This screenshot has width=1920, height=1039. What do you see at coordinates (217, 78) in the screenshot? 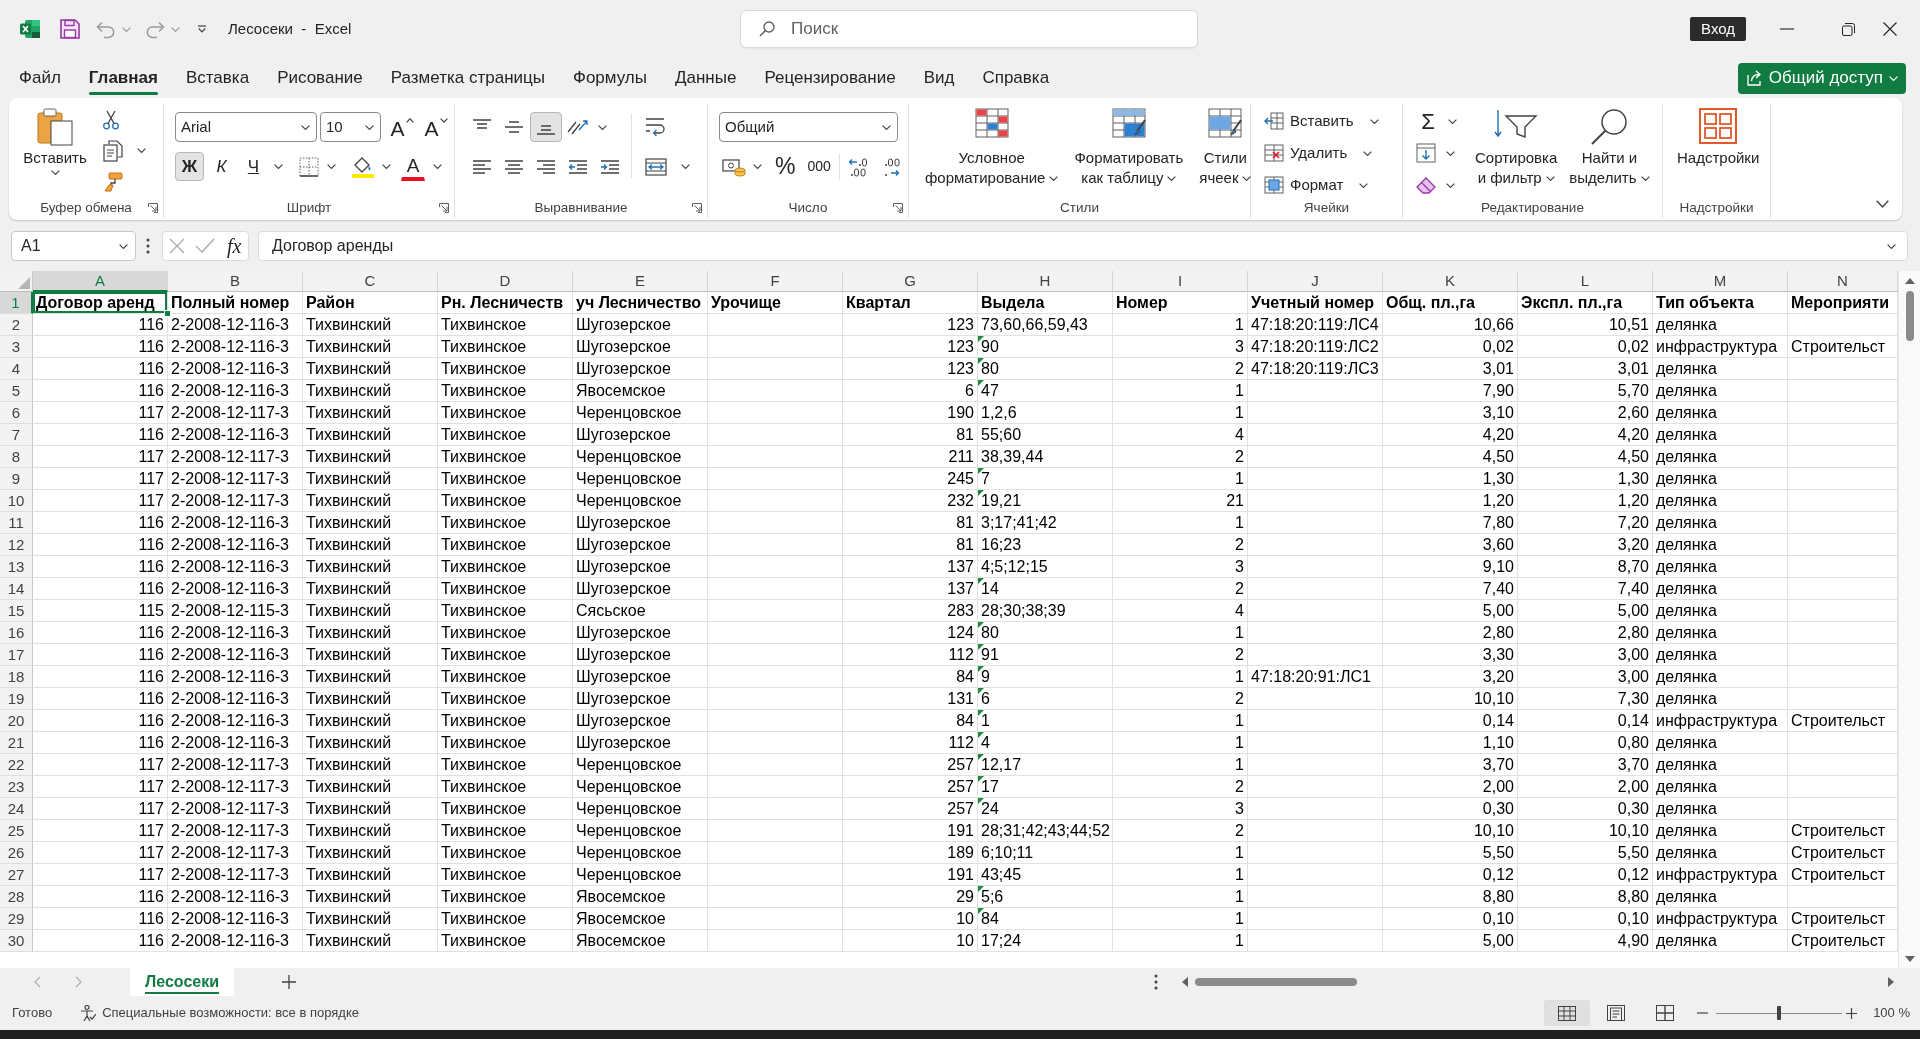
I see `ribbon-tab: Вставка` at bounding box center [217, 78].